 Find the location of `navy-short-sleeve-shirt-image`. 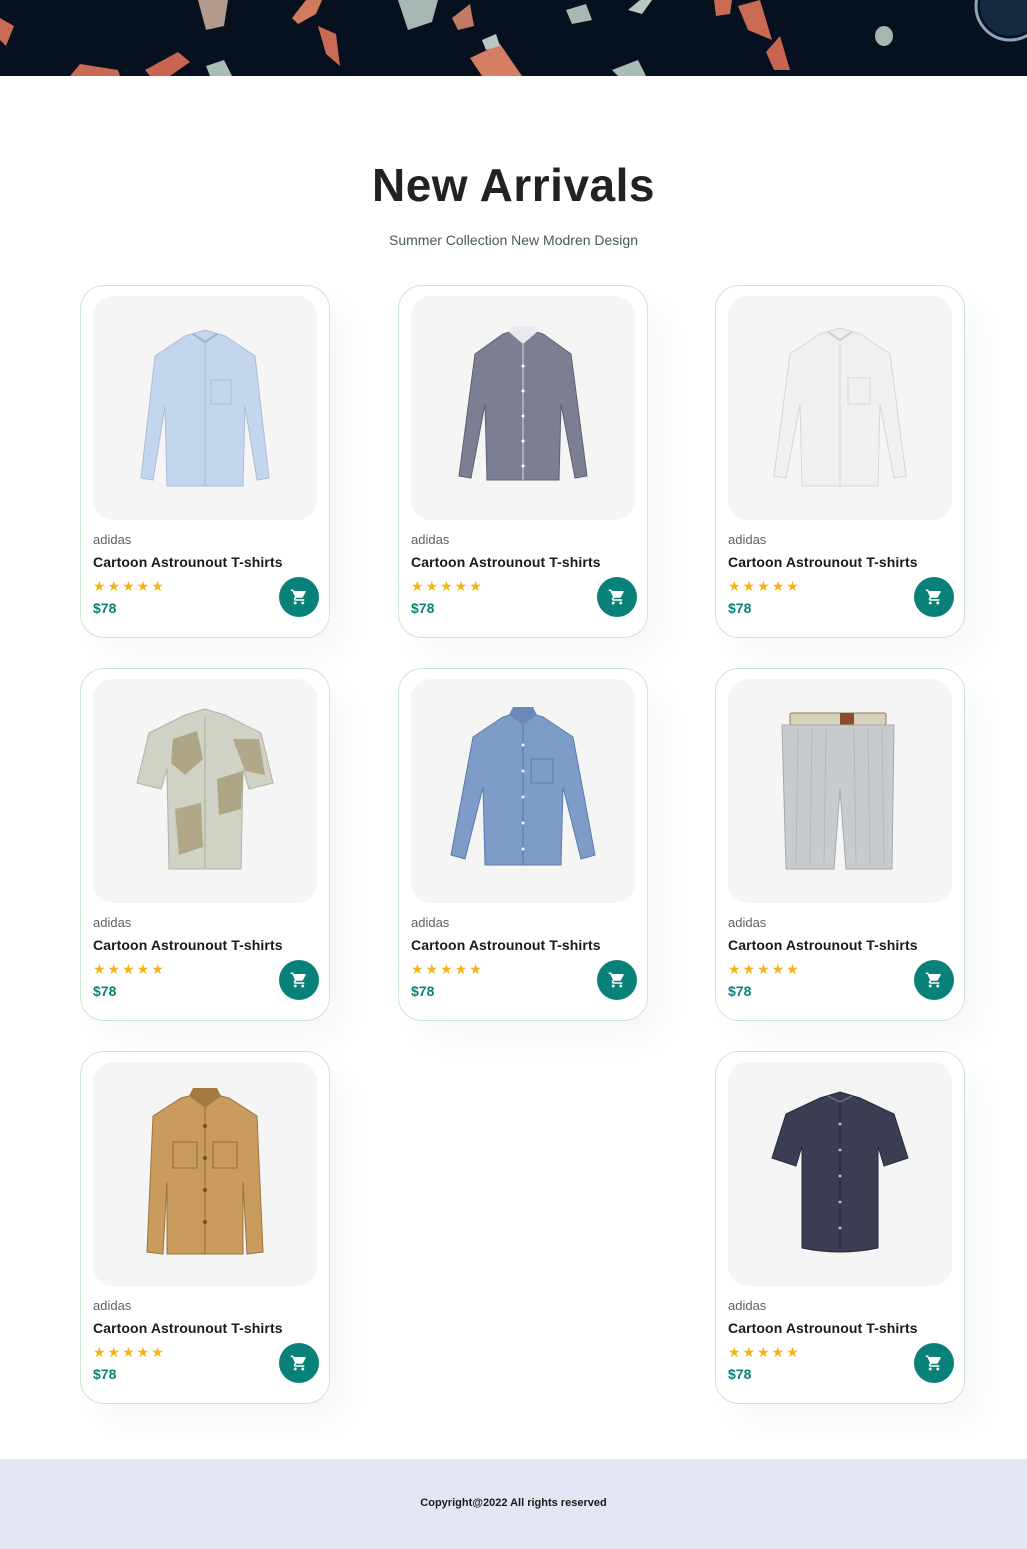

navy-short-sleeve-shirt-image is located at coordinates (840, 1172).